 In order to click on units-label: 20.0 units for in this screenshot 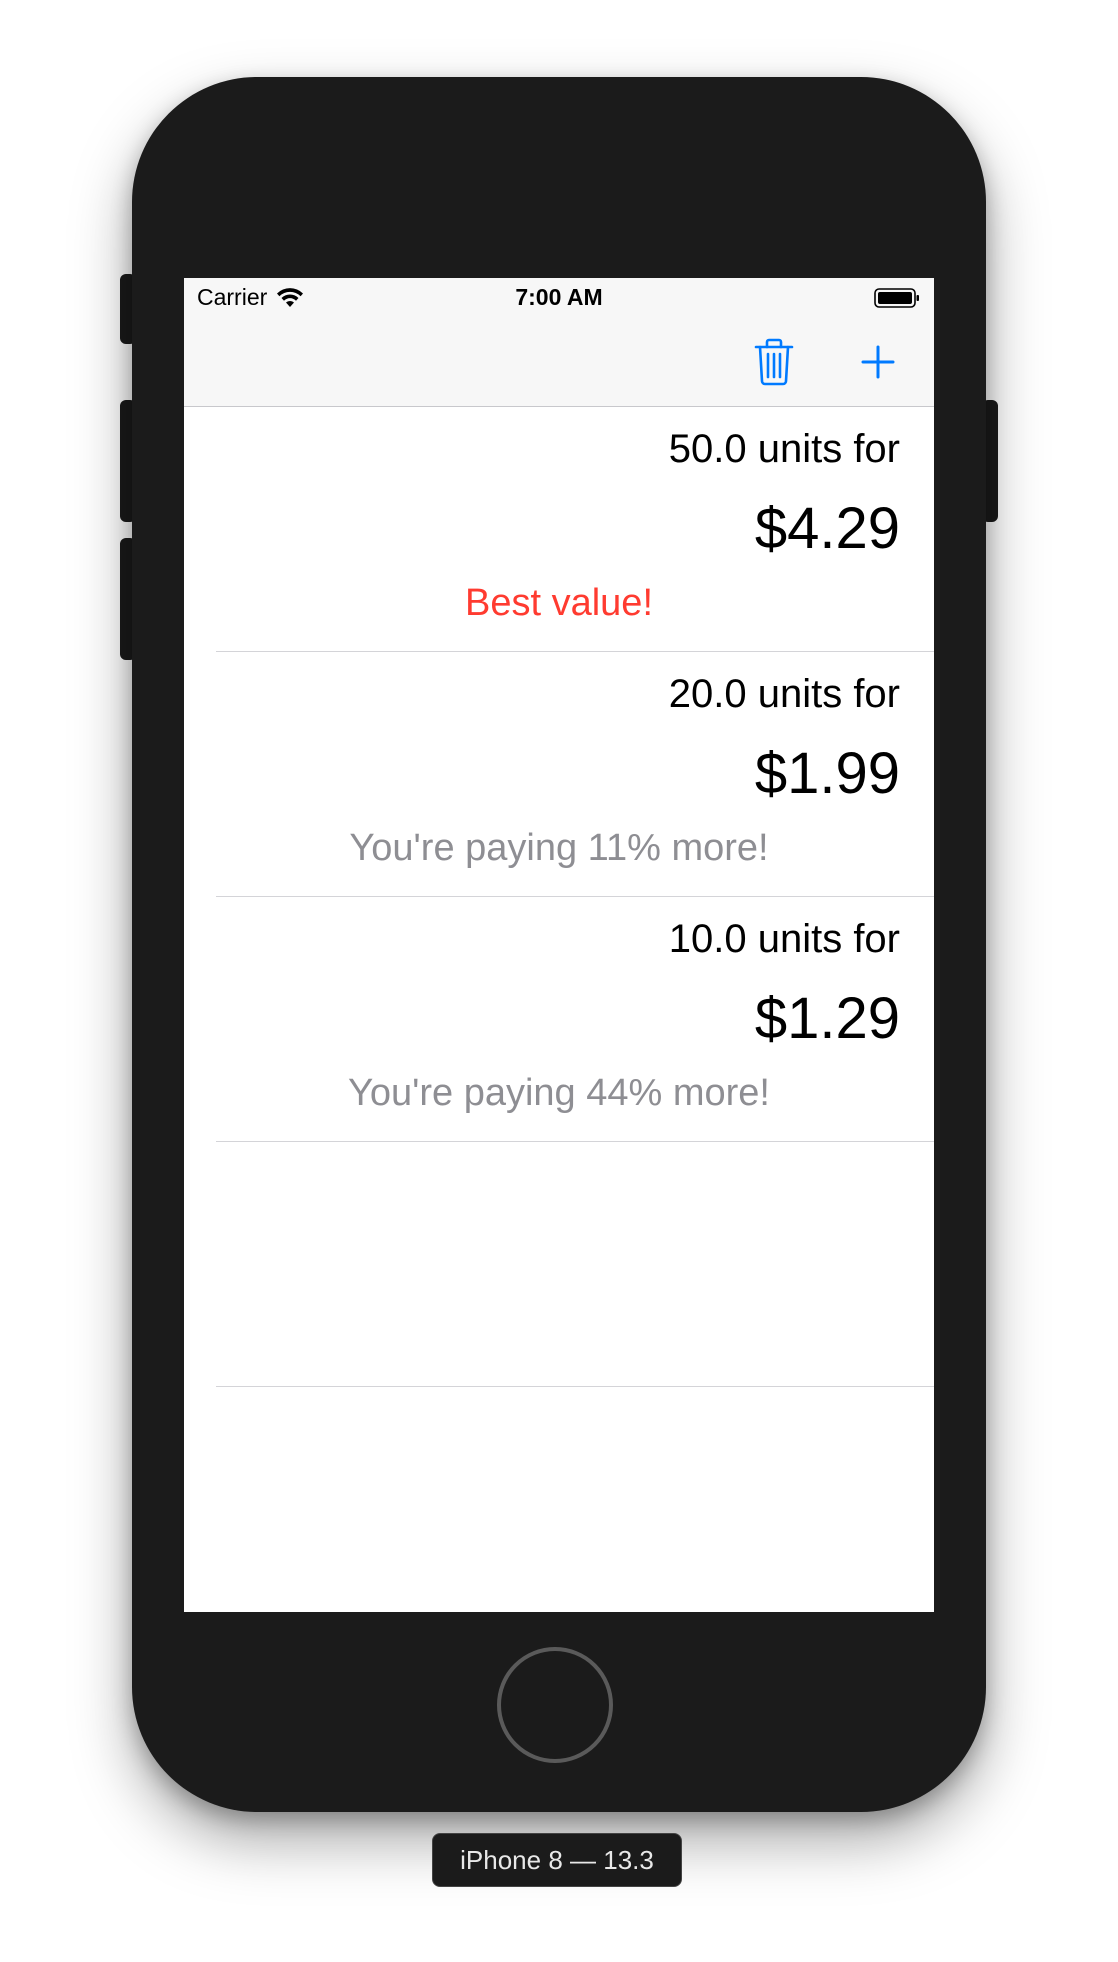, I will do `click(784, 694)`.